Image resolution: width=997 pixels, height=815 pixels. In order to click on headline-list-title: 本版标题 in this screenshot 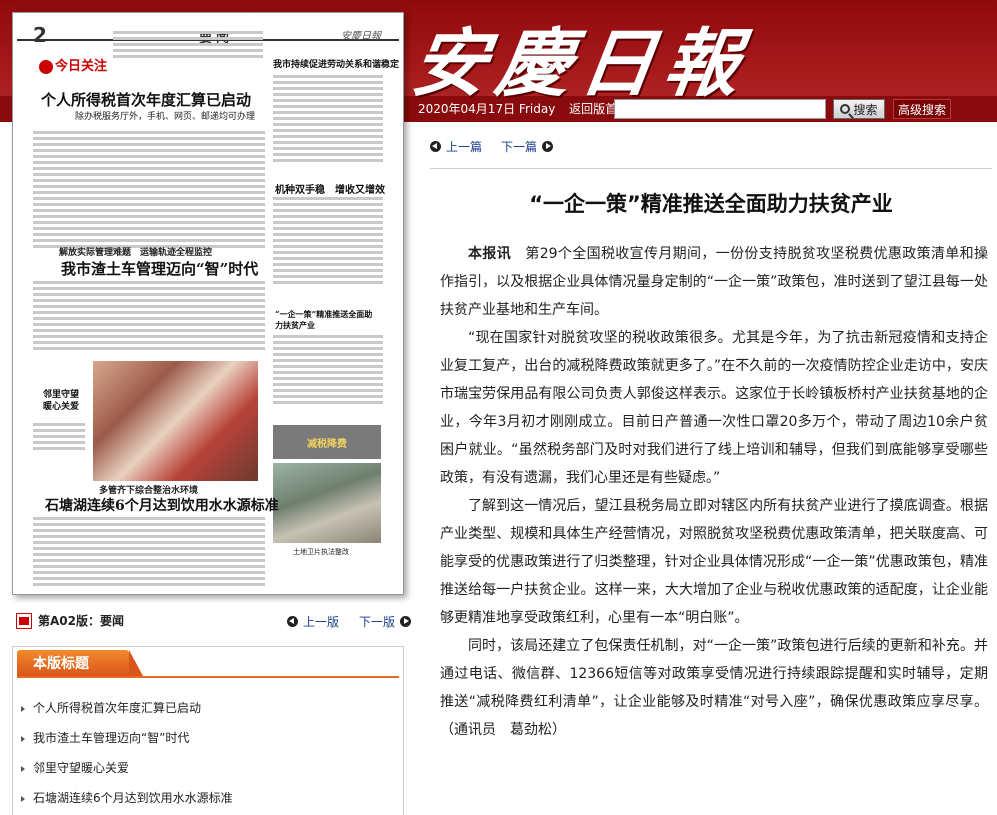, I will do `click(80, 663)`.